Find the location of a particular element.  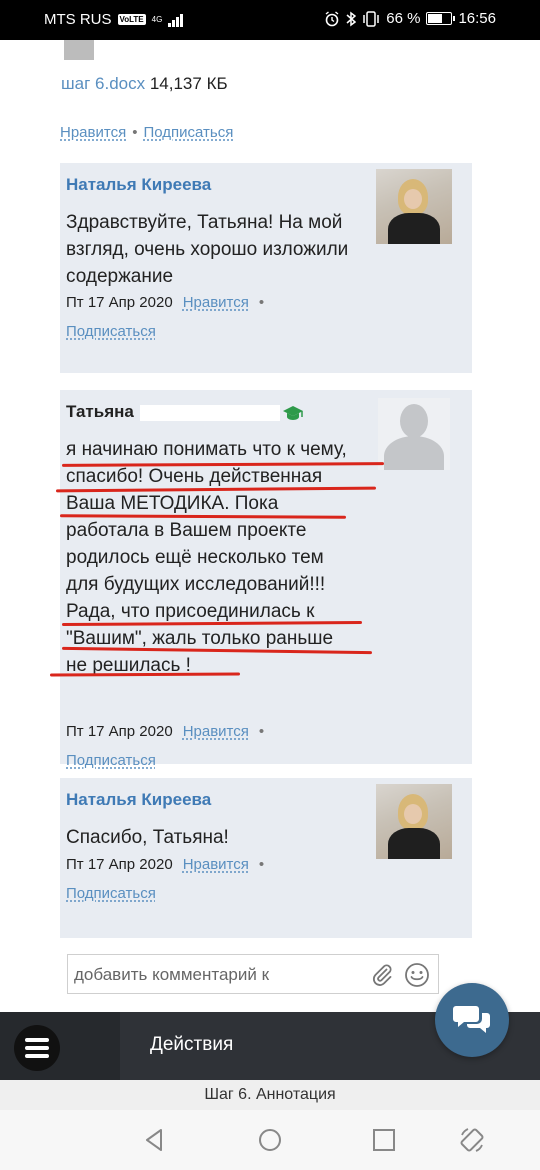

chat-button is located at coordinates (472, 1020).